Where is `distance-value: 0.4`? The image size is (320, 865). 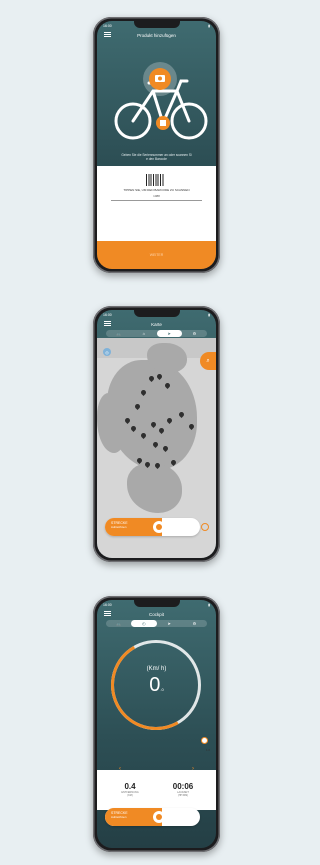 distance-value: 0.4 is located at coordinates (130, 786).